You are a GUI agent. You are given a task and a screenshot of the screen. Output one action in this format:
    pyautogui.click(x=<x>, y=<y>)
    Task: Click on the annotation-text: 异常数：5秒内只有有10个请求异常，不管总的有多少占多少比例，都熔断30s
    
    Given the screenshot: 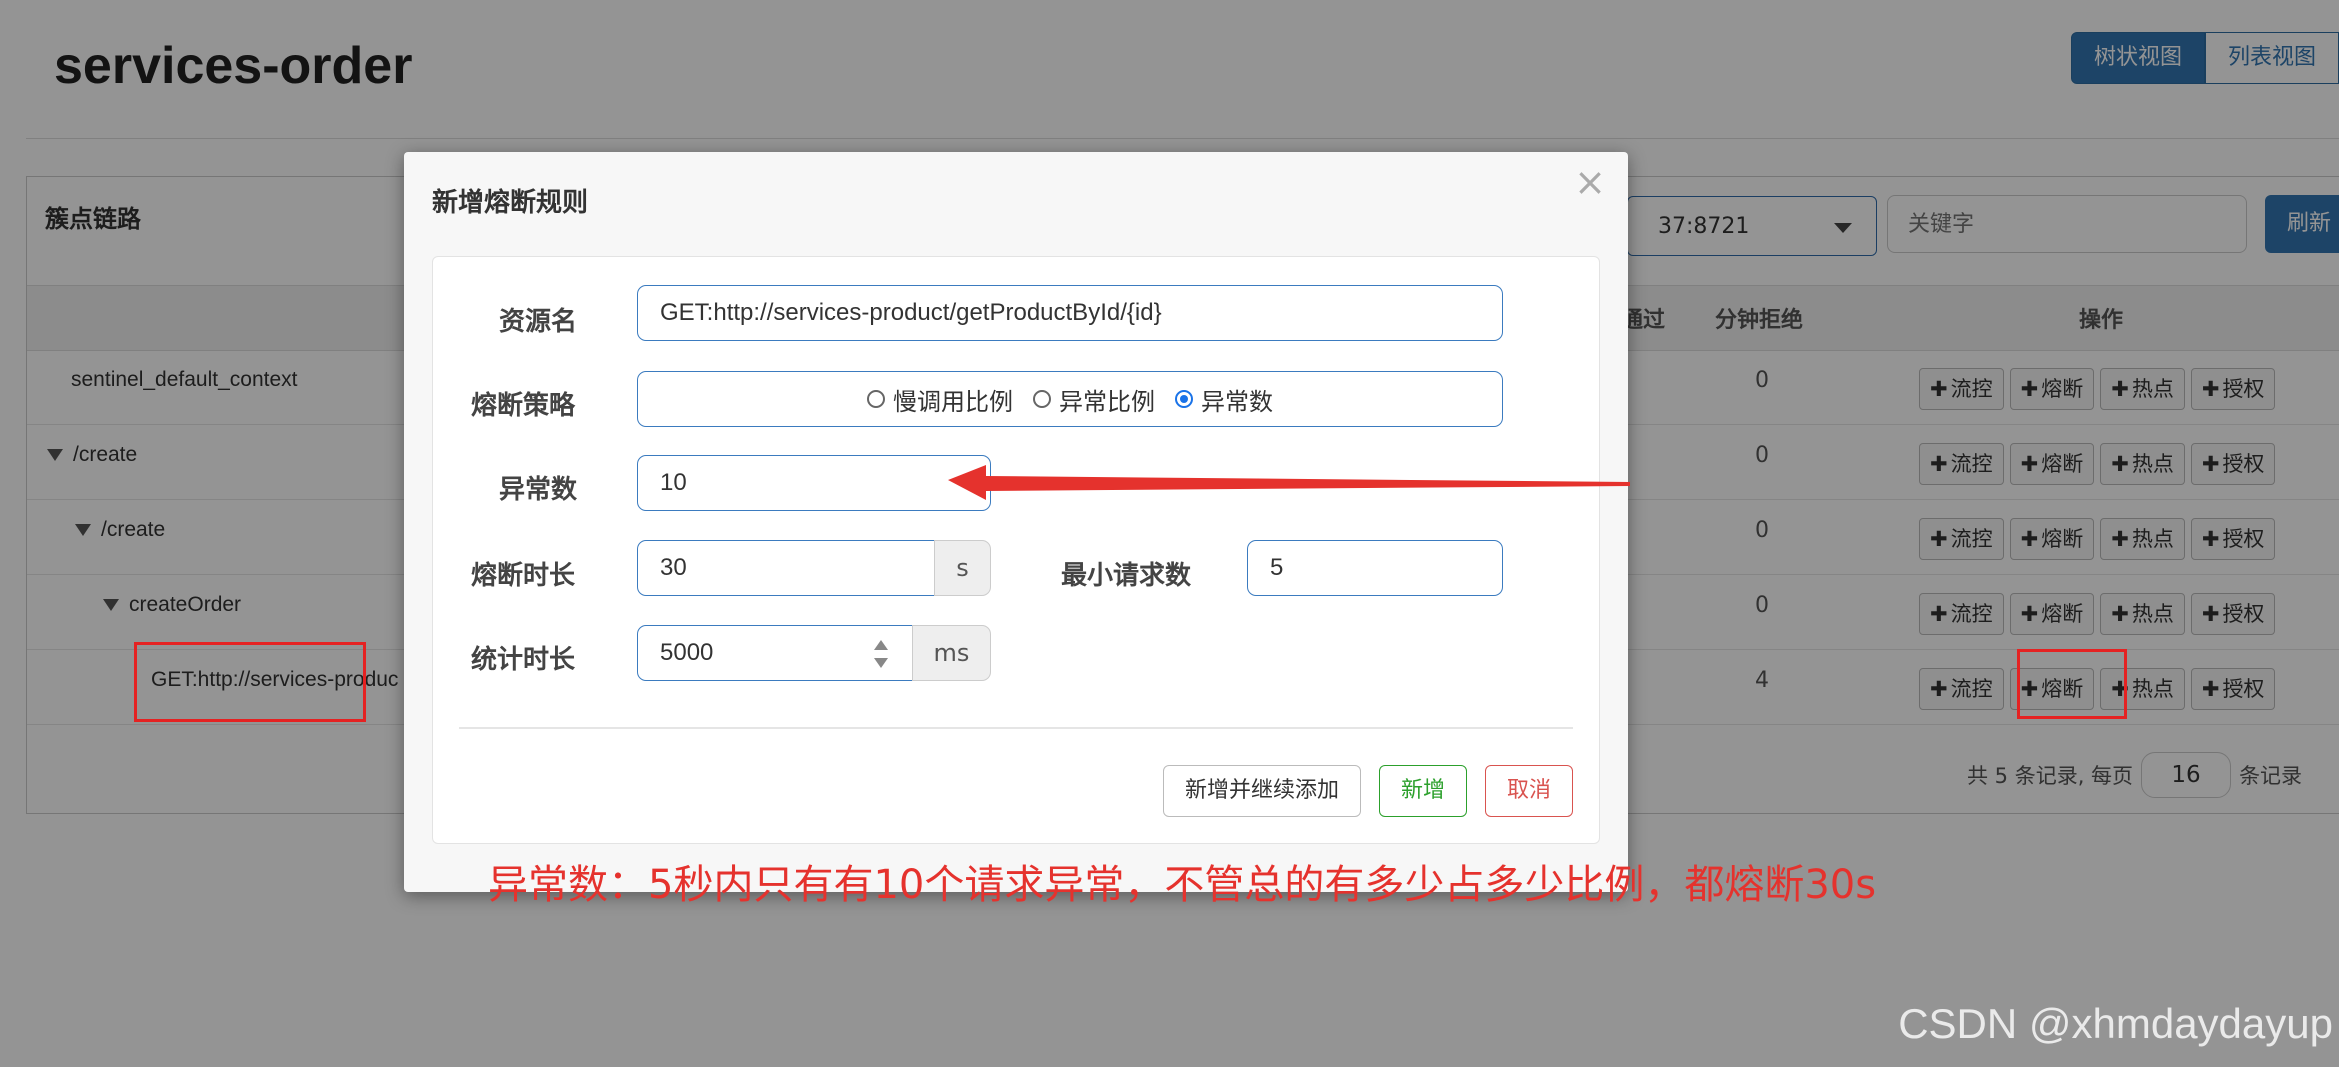 What is the action you would take?
    pyautogui.click(x=1182, y=885)
    